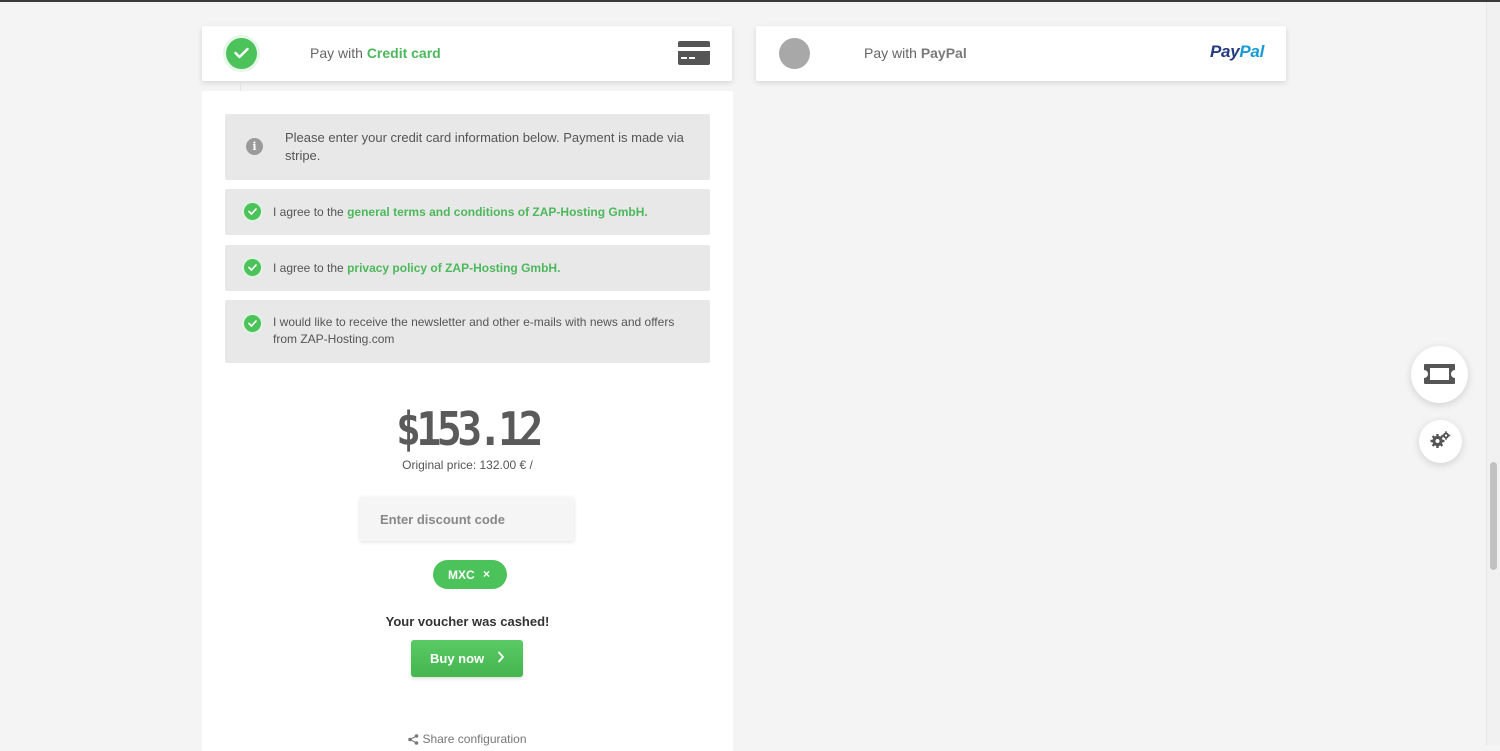  Describe the element at coordinates (1021, 53) in the screenshot. I see `pay-with-paypal-tab: Pay with PayPal PayPal` at that location.